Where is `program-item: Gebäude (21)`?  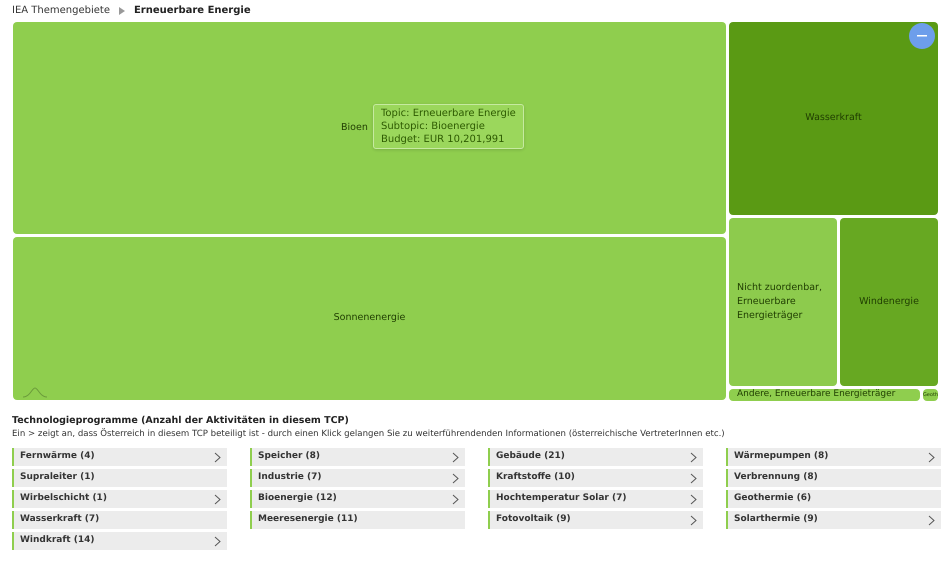
program-item: Gebäude (21) is located at coordinates (595, 457).